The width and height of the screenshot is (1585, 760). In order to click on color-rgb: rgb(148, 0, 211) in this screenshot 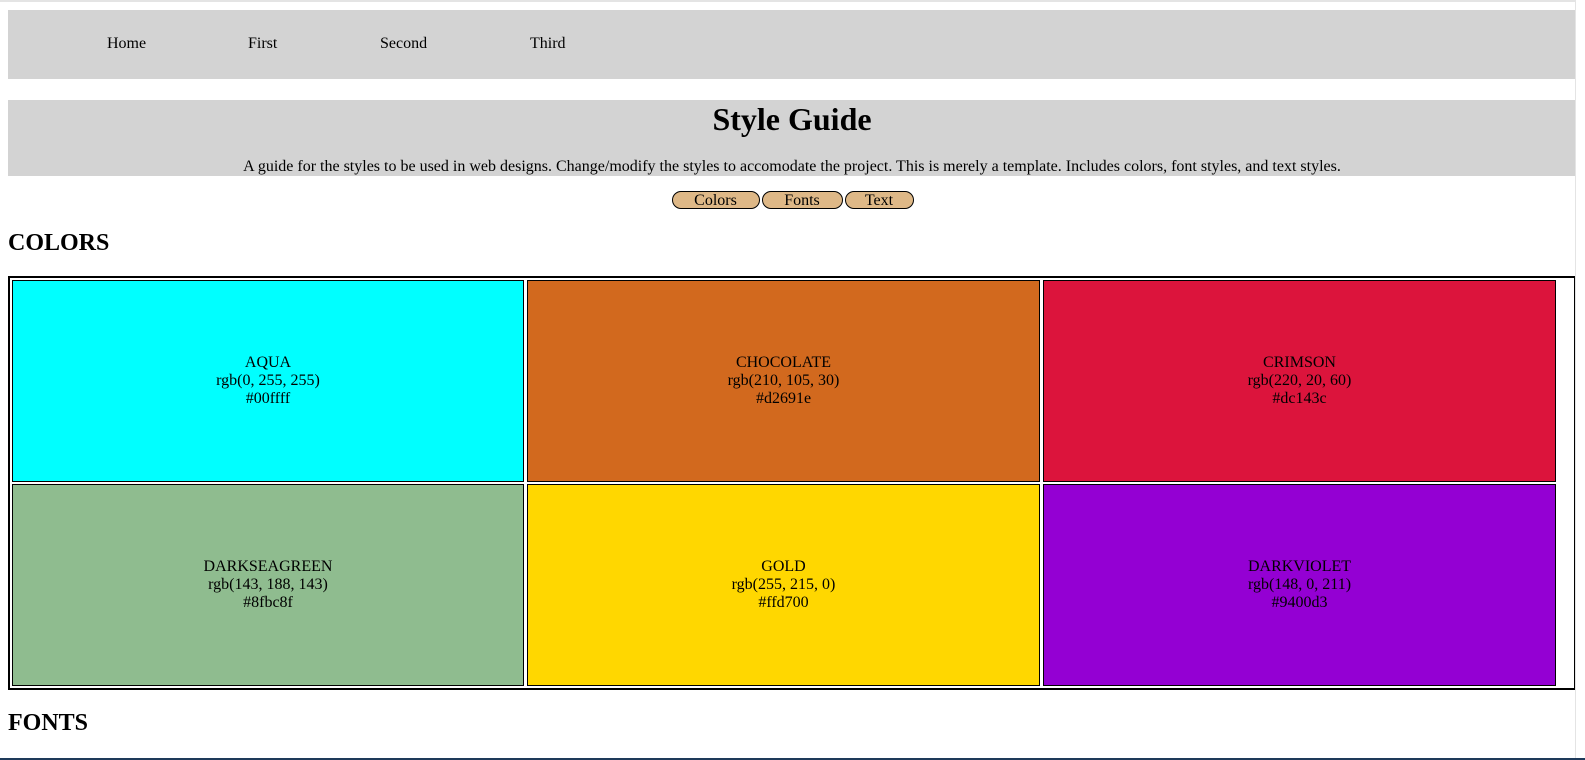, I will do `click(1299, 584)`.